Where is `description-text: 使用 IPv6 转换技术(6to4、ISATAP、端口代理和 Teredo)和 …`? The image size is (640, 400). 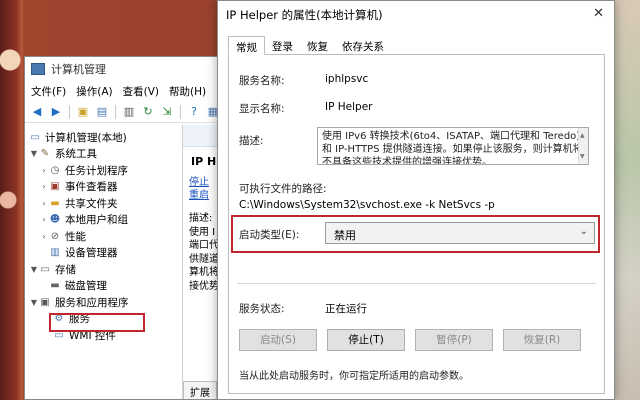 description-text: 使用 IPv6 转换技术(6to4、ISATAP、端口代理和 Teredo)和 … is located at coordinates (452, 148).